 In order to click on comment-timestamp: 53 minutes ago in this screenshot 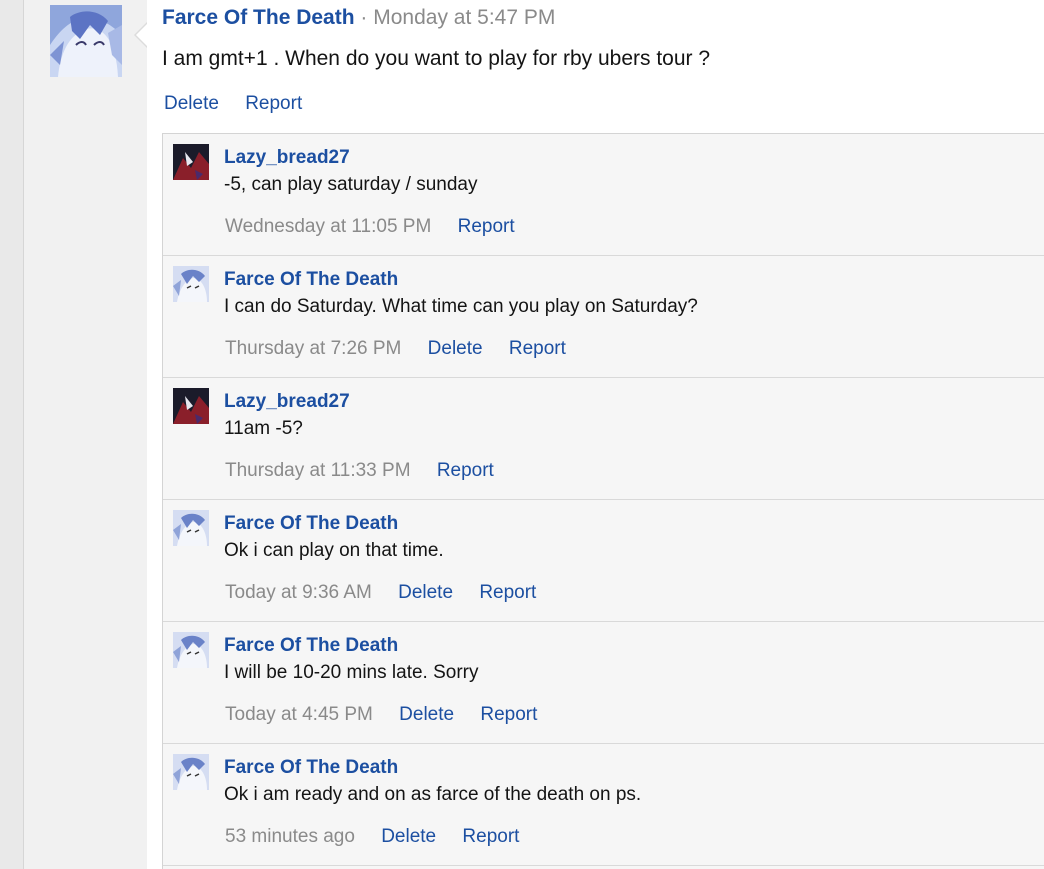, I will do `click(290, 836)`.